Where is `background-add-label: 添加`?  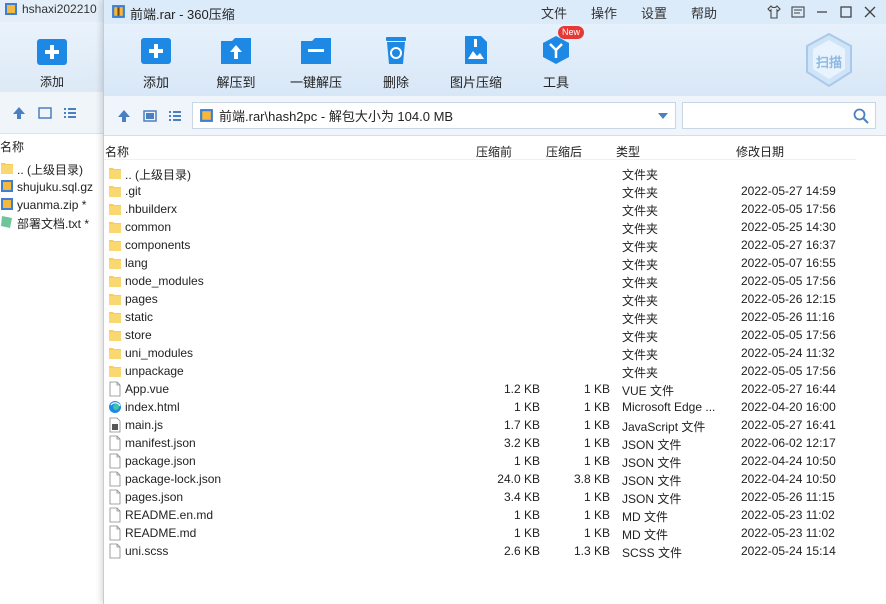
background-add-label: 添加 is located at coordinates (51, 82).